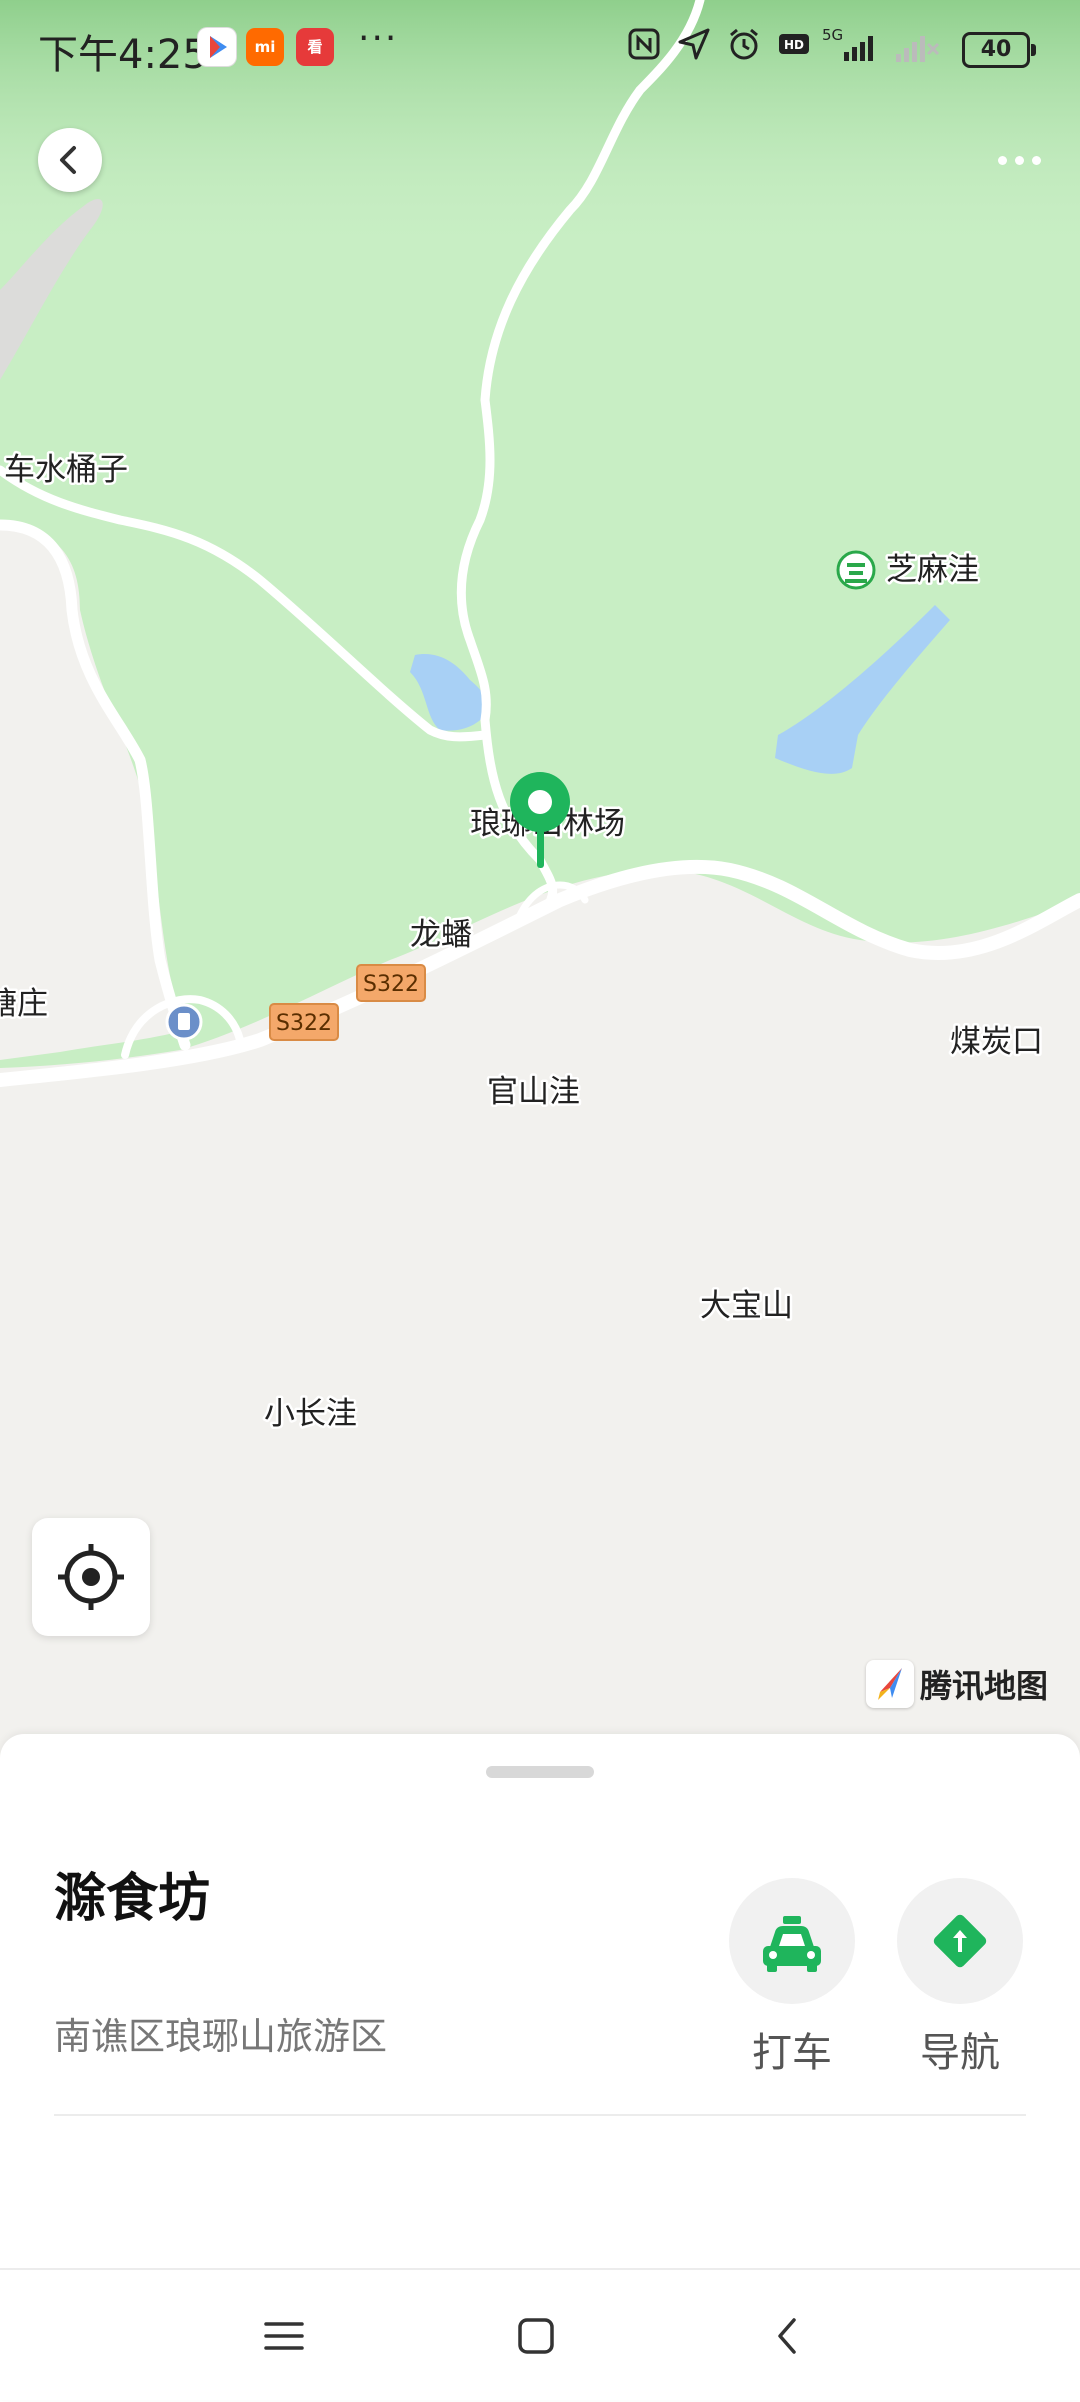  What do you see at coordinates (792, 2053) in the screenshot?
I see `taxi-label: 打车` at bounding box center [792, 2053].